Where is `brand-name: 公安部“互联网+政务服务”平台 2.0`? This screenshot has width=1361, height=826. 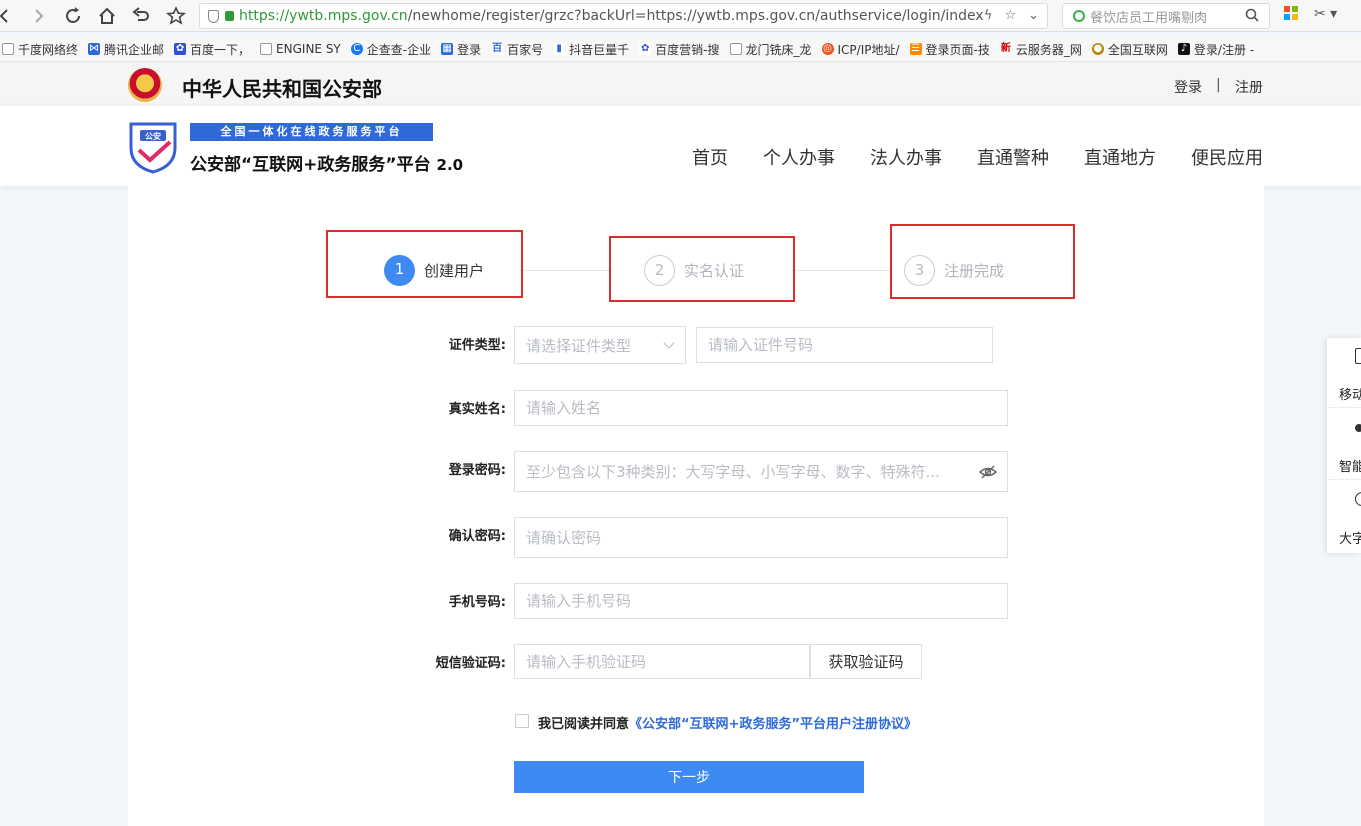 brand-name: 公安部“互联网+政务服务”平台 2.0 is located at coordinates (326, 162).